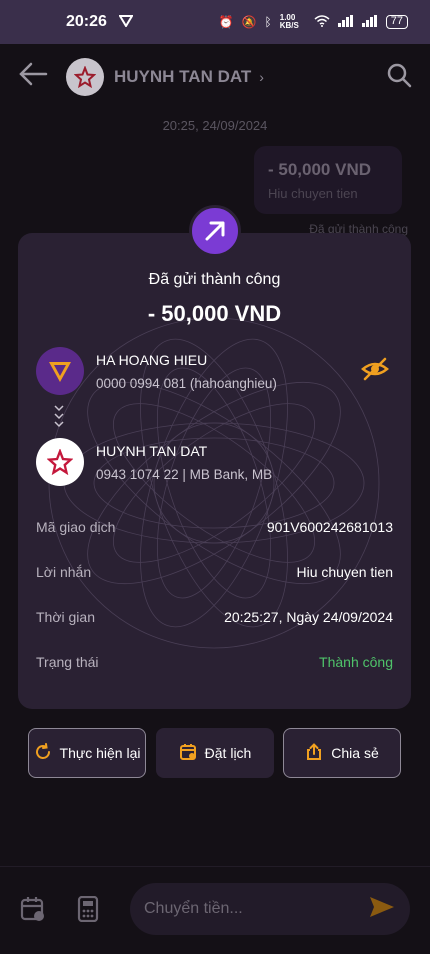 Image resolution: width=430 pixels, height=954 pixels. What do you see at coordinates (38, 77) in the screenshot?
I see `back-arrow-icon` at bounding box center [38, 77].